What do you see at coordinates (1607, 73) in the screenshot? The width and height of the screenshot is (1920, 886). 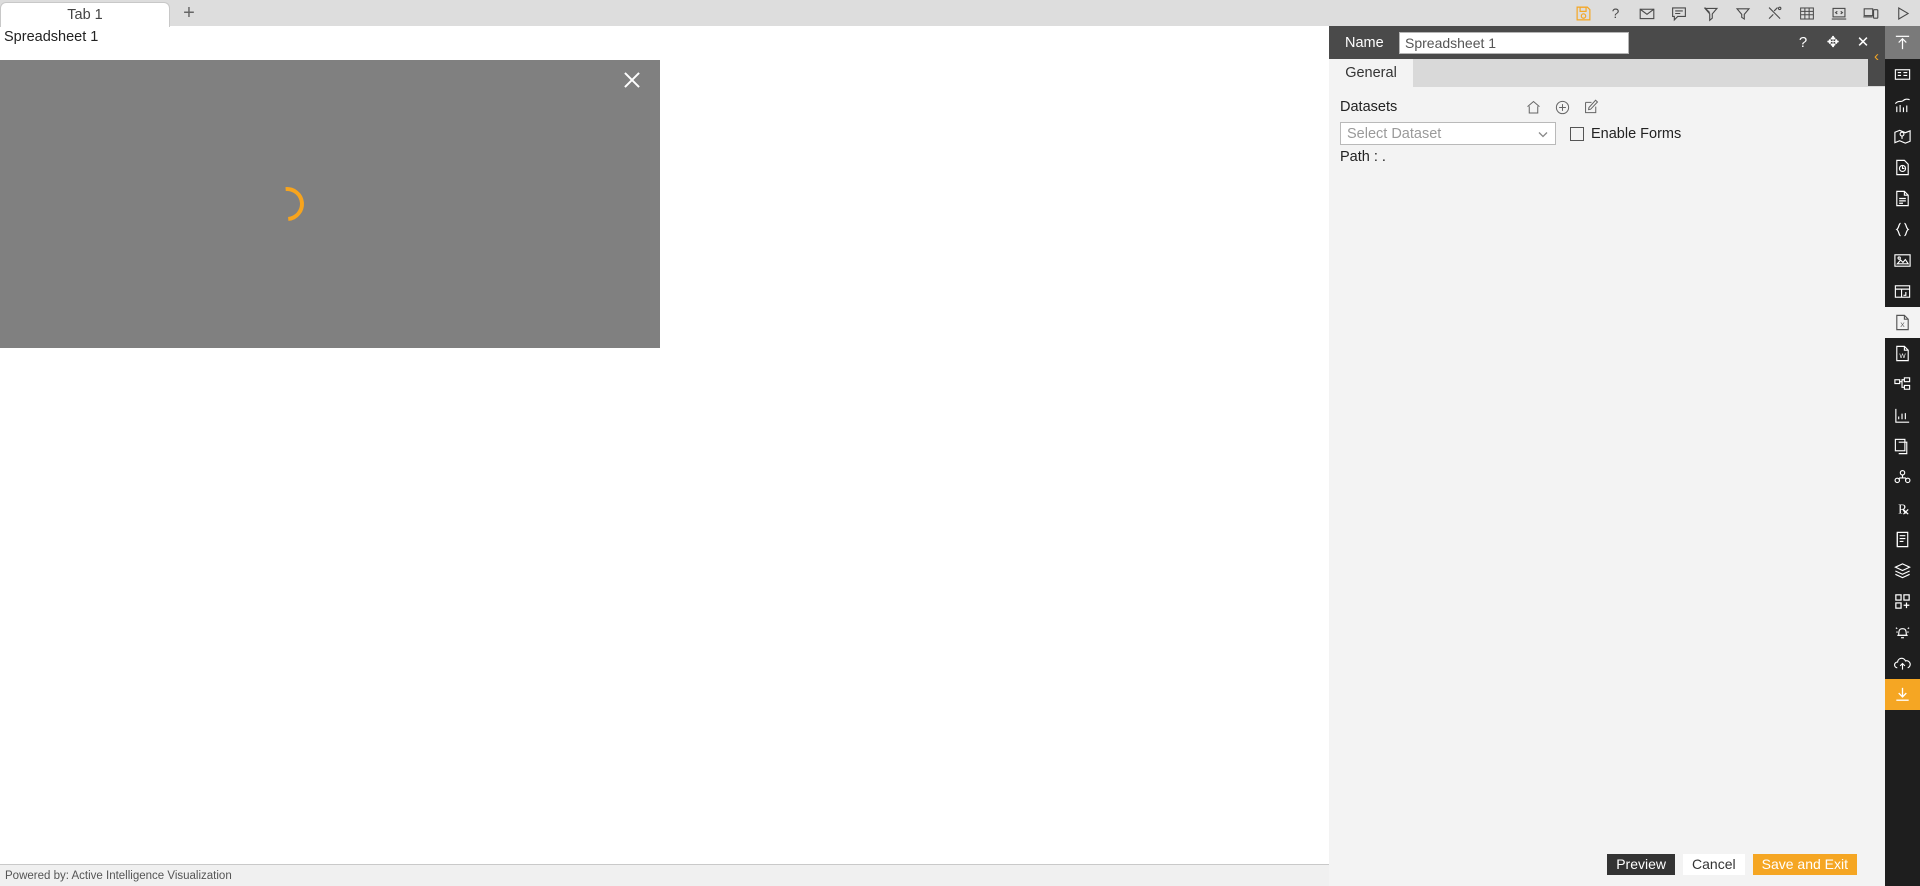 I see `panel-tabs: General` at bounding box center [1607, 73].